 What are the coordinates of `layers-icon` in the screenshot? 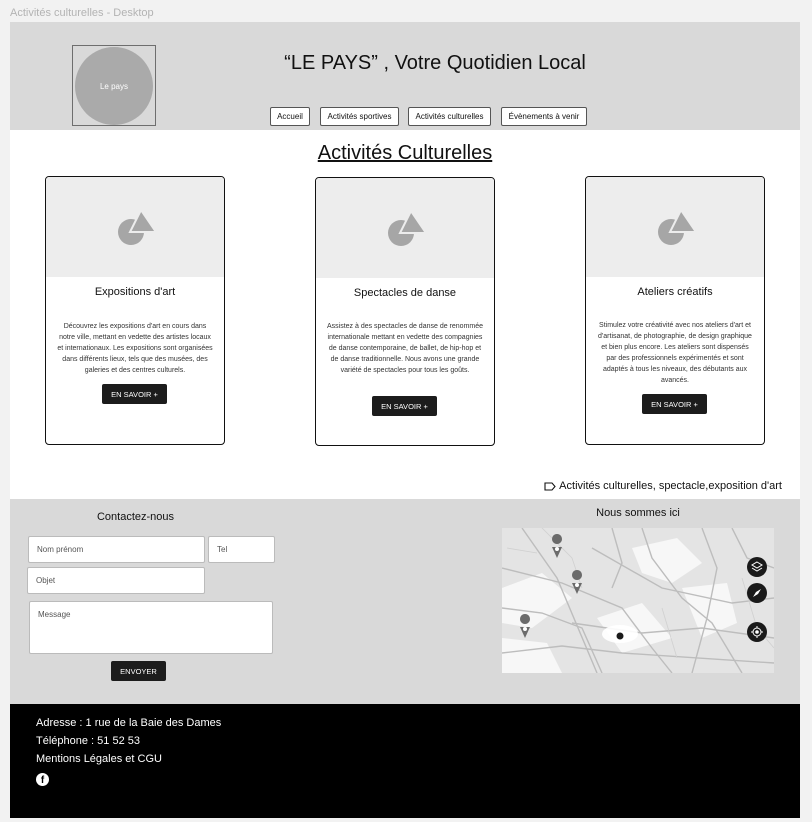 It's located at (757, 567).